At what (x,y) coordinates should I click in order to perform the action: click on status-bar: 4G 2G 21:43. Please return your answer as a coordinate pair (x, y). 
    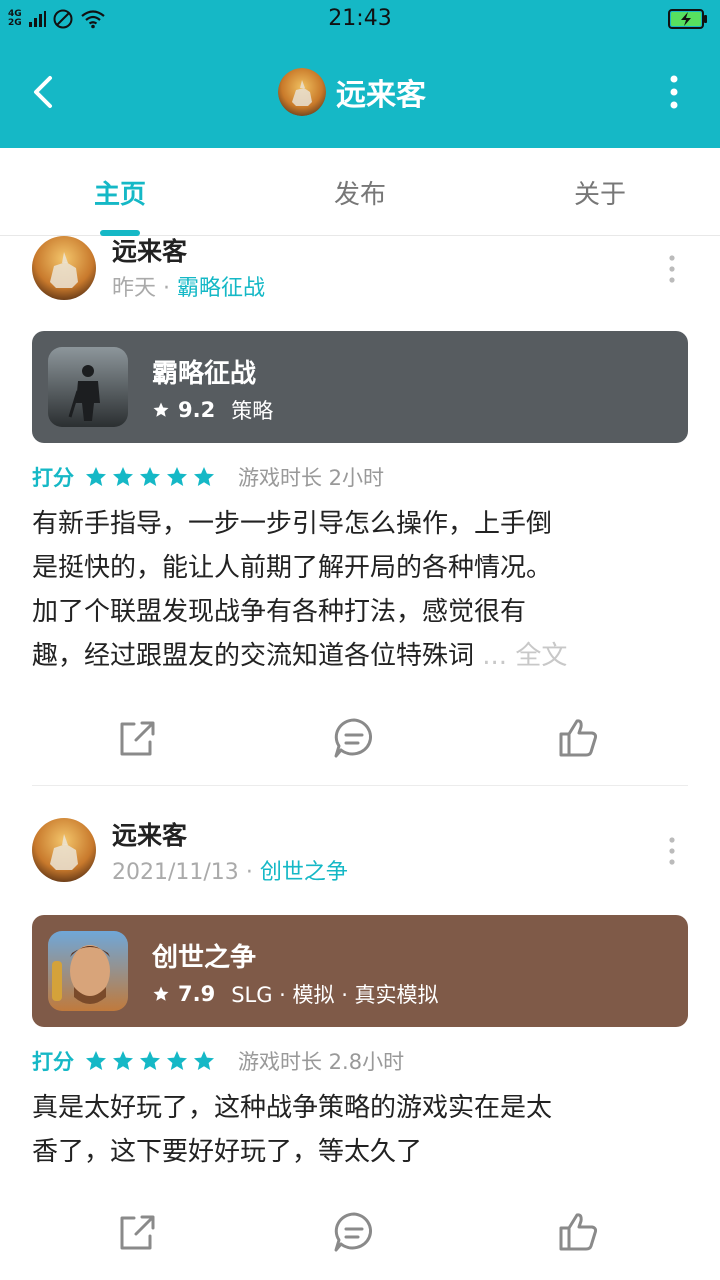
    Looking at the image, I should click on (360, 19).